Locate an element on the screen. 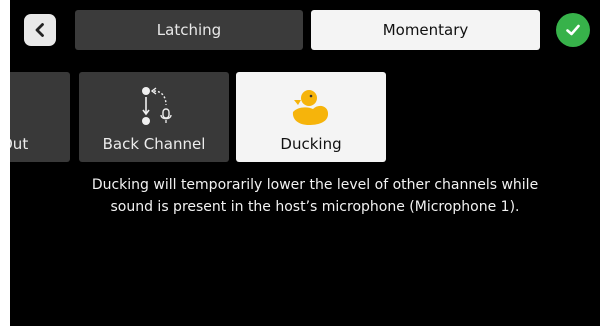 This screenshot has width=602, height=331. tab-latching-label: Latching is located at coordinates (189, 30).